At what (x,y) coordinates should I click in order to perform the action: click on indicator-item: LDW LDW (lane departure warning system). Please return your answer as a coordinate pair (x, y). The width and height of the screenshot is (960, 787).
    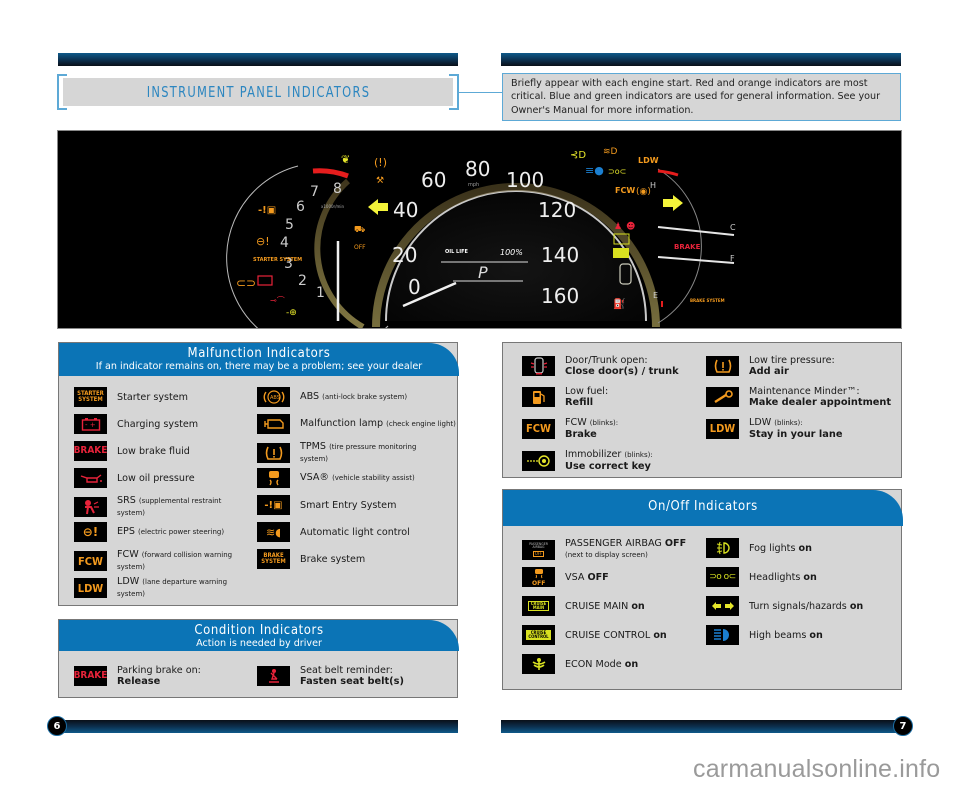
    Looking at the image, I should click on (158, 588).